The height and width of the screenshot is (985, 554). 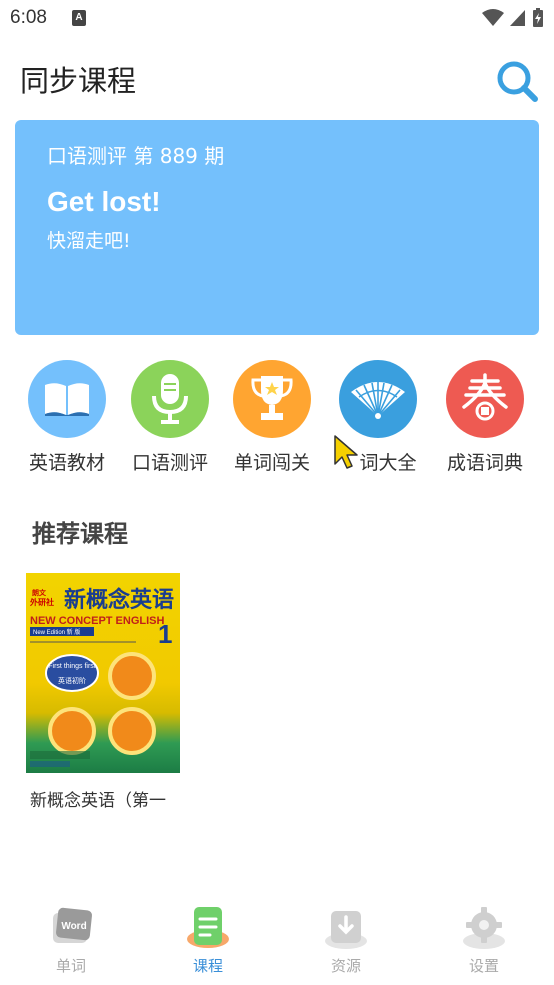 What do you see at coordinates (169, 463) in the screenshot?
I see `category-label: 口语测评` at bounding box center [169, 463].